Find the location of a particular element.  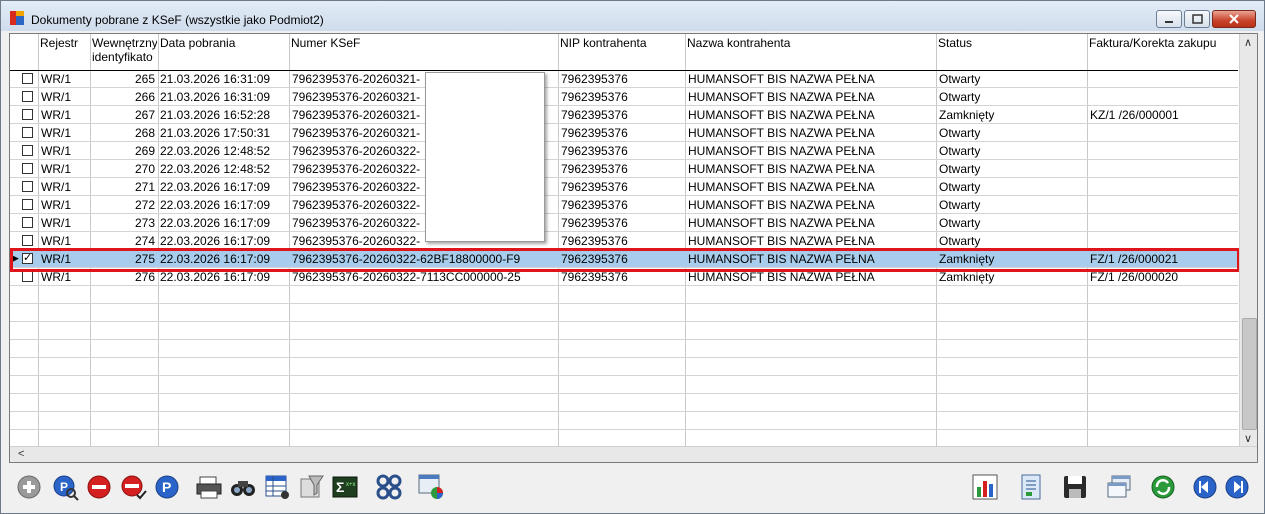

toolbar: P P Σx+x is located at coordinates (633, 487).